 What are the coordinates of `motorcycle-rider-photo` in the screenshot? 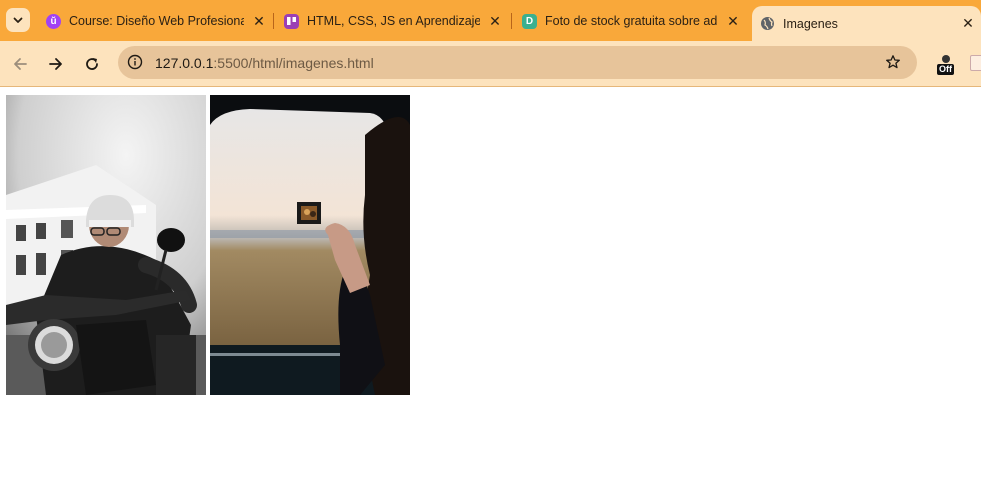 It's located at (106, 245).